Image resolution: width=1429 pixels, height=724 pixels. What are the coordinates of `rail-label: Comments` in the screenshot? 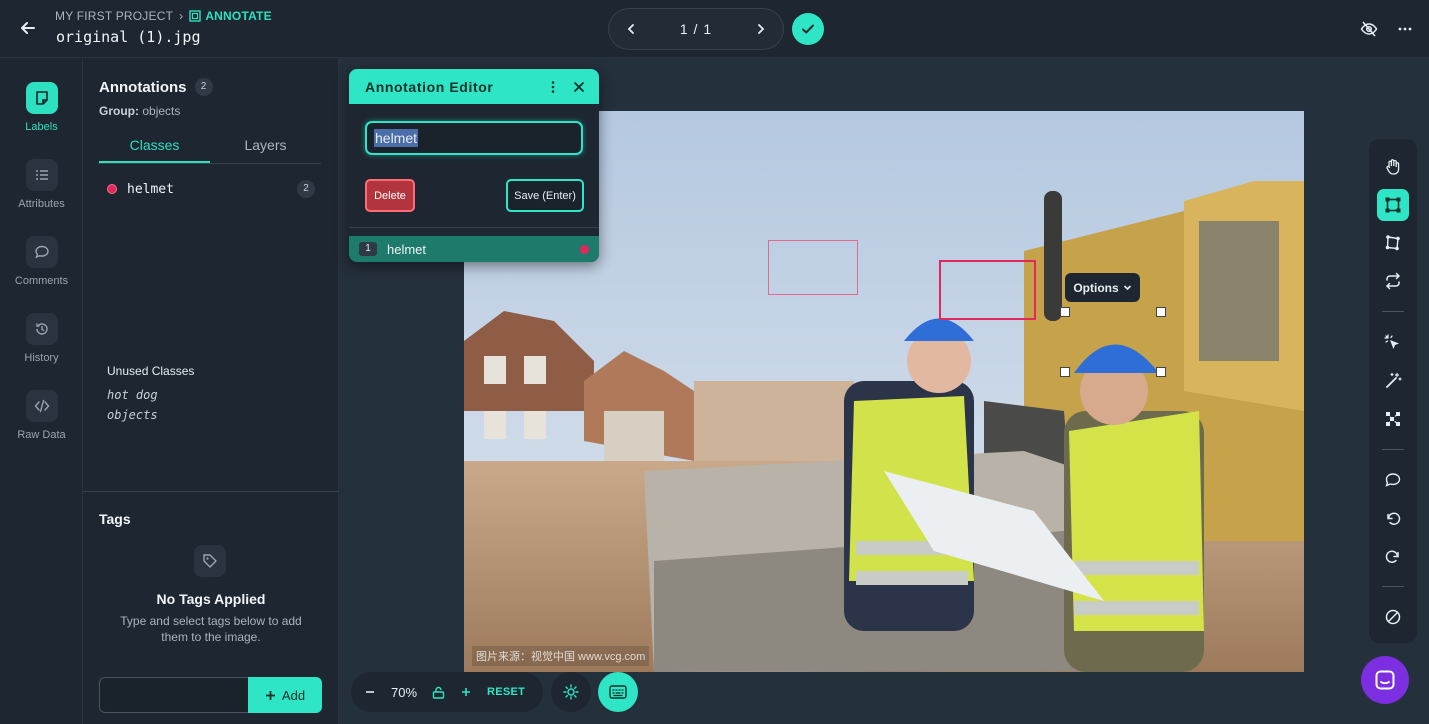 It's located at (41, 281).